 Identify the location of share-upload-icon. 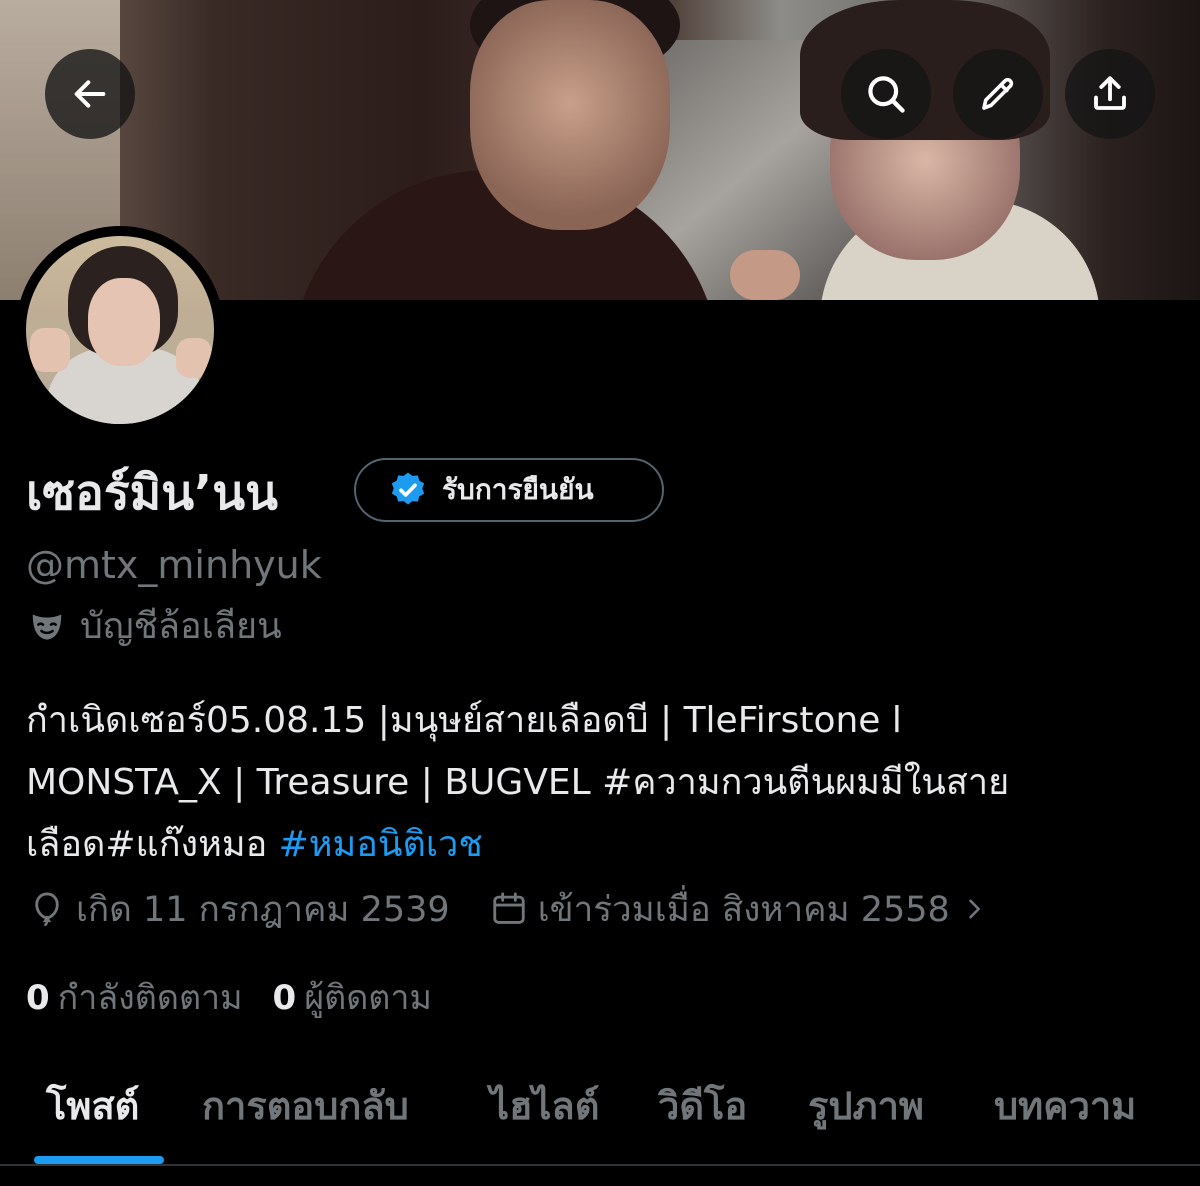
(1110, 93).